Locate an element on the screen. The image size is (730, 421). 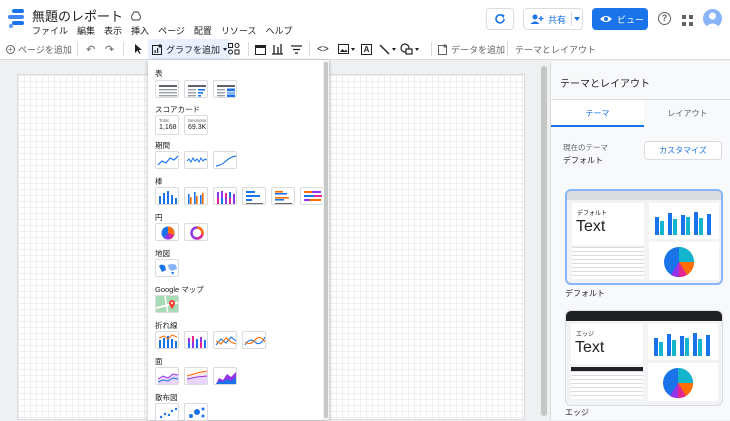
menu-resource: リソース is located at coordinates (239, 30).